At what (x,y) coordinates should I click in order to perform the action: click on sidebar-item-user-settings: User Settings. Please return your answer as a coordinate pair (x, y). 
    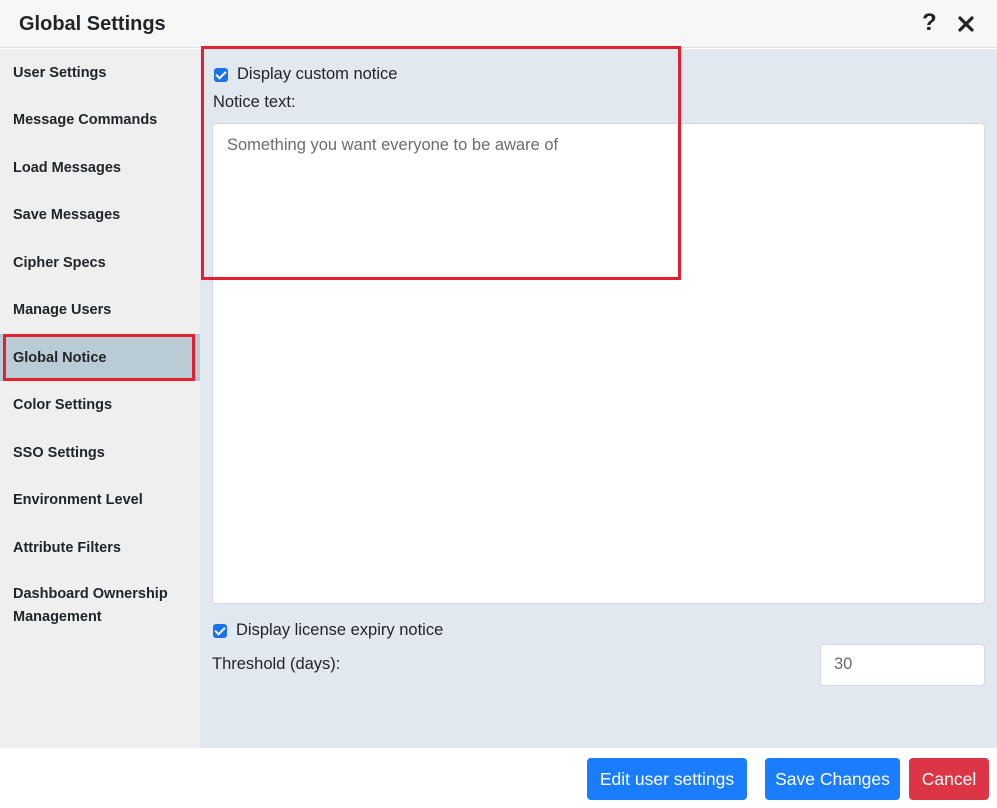
    Looking at the image, I should click on (100, 72).